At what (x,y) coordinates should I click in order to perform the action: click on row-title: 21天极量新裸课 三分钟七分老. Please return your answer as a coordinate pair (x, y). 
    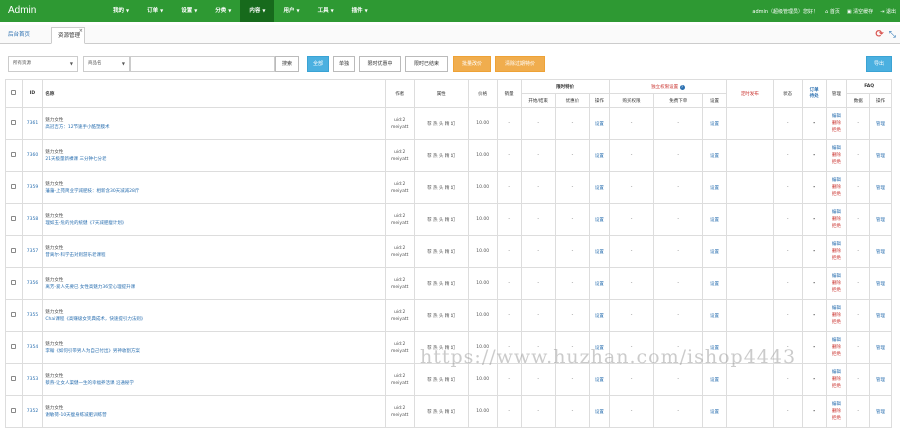
    Looking at the image, I should click on (214, 159).